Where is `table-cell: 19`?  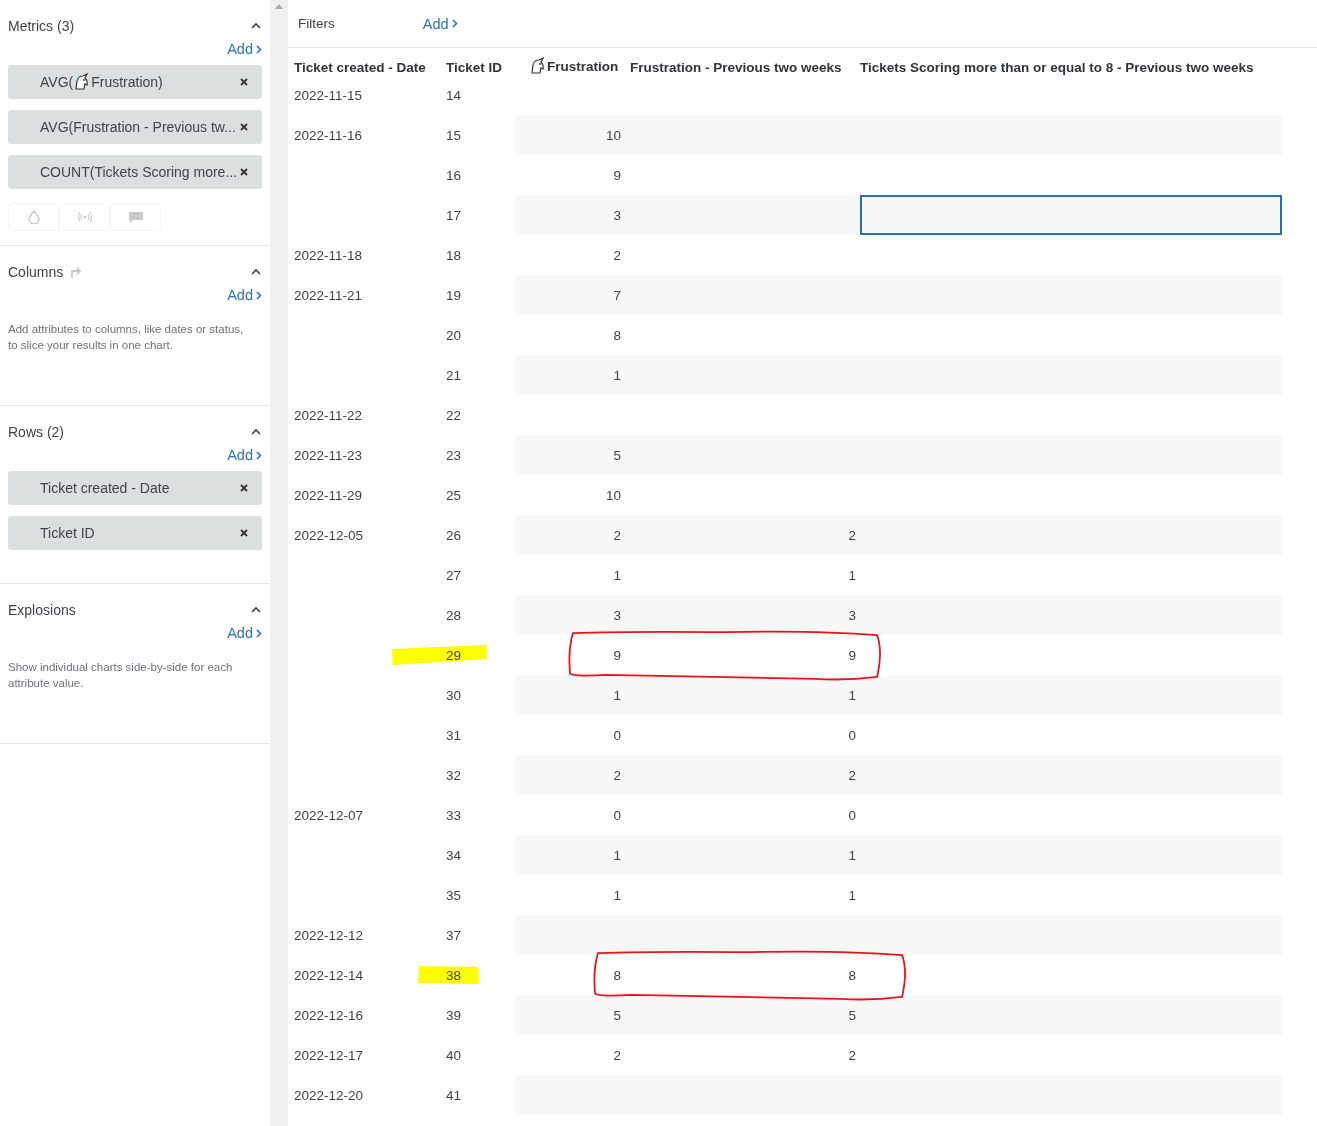 table-cell: 19 is located at coordinates (454, 295).